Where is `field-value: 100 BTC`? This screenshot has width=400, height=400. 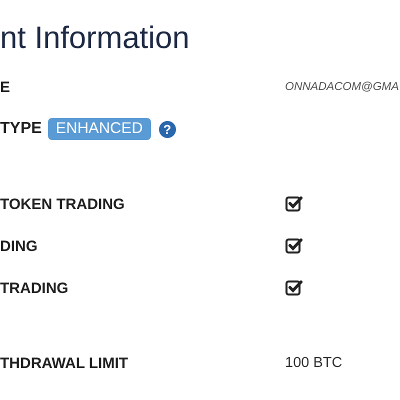
field-value: 100 BTC is located at coordinates (313, 363).